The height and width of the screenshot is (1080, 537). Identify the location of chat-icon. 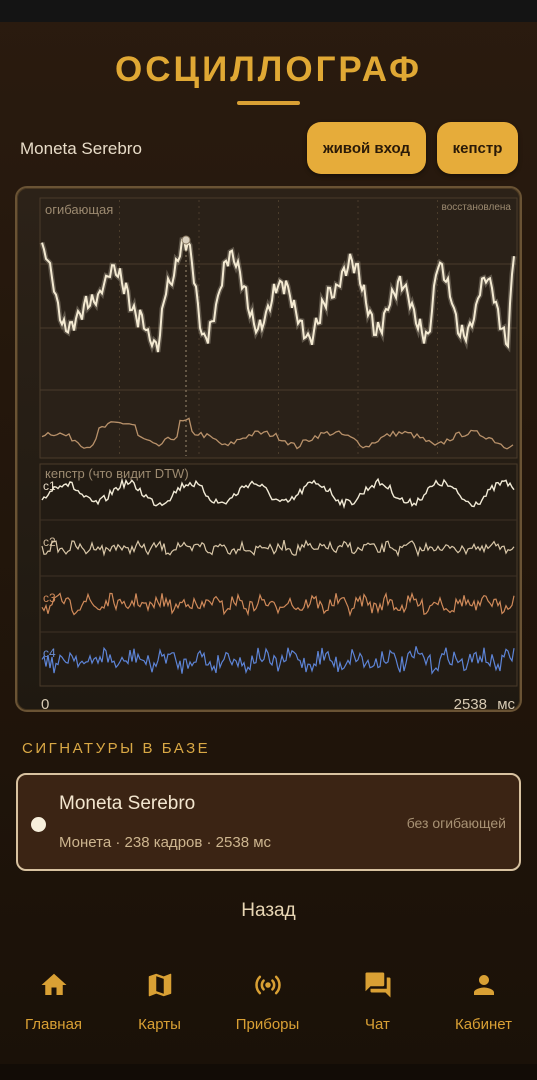
(377, 985).